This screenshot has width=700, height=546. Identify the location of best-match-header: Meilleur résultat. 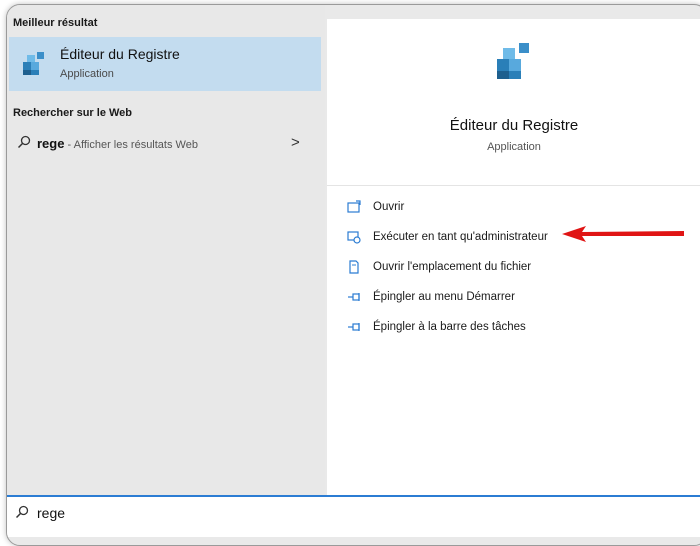
(55, 23).